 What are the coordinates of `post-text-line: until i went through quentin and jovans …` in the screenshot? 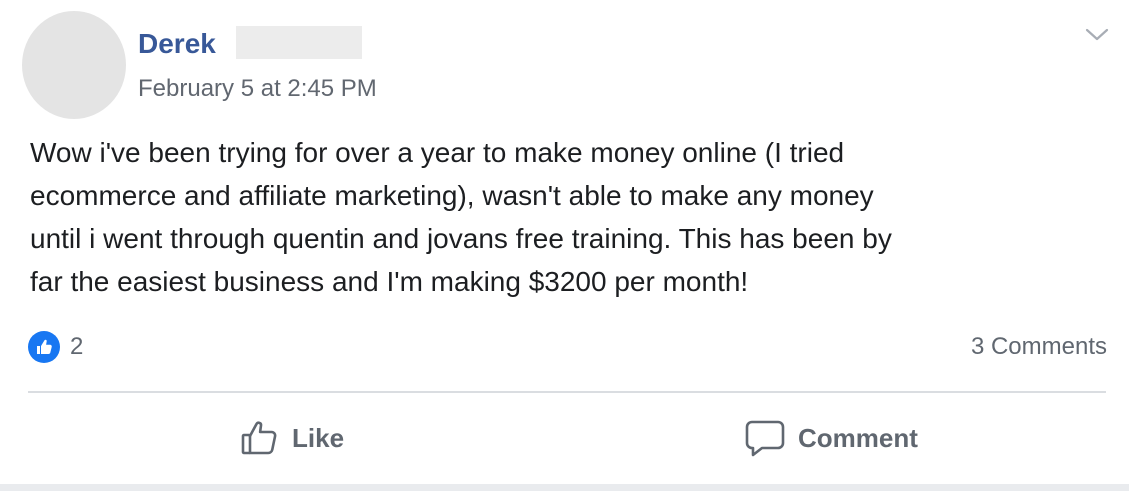 It's located at (461, 238).